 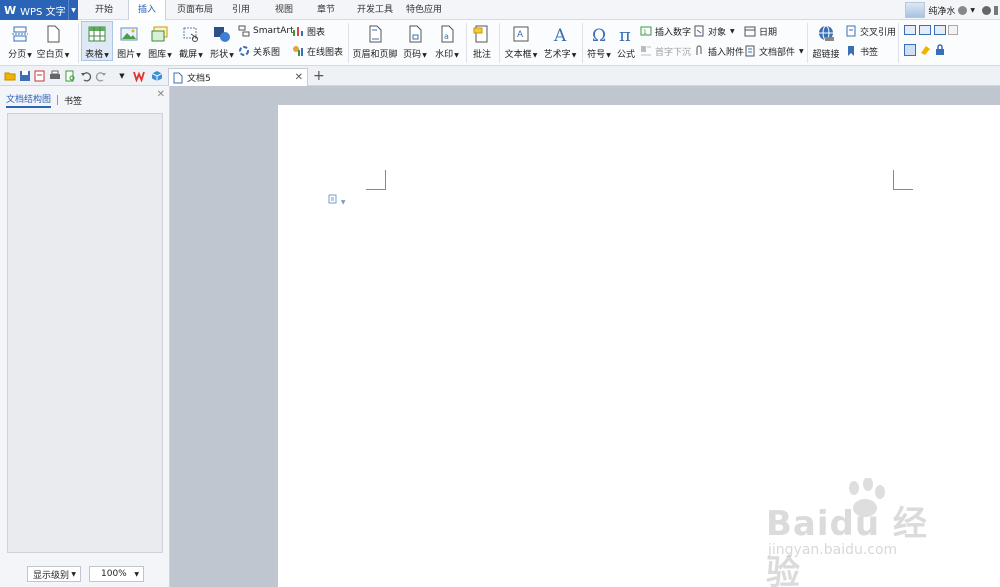 I want to click on options-icon, so click(x=996, y=10).